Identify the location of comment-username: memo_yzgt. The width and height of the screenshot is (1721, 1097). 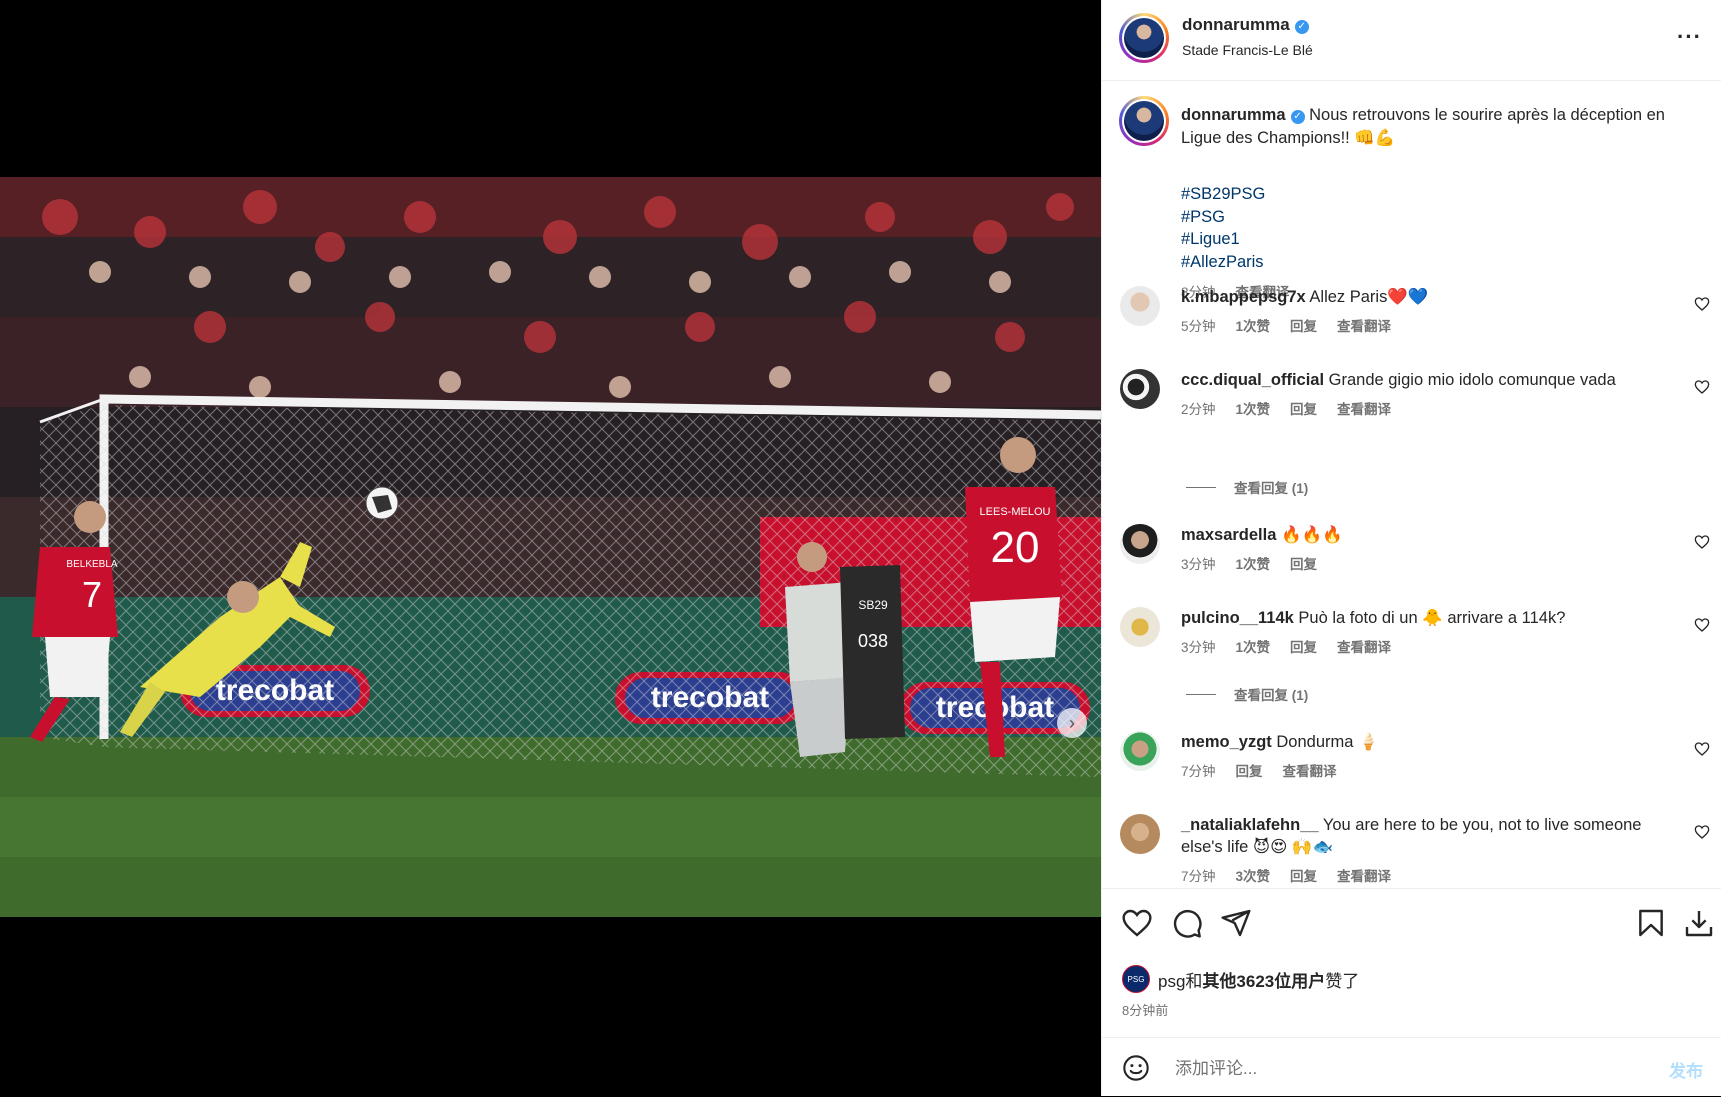
(1226, 742).